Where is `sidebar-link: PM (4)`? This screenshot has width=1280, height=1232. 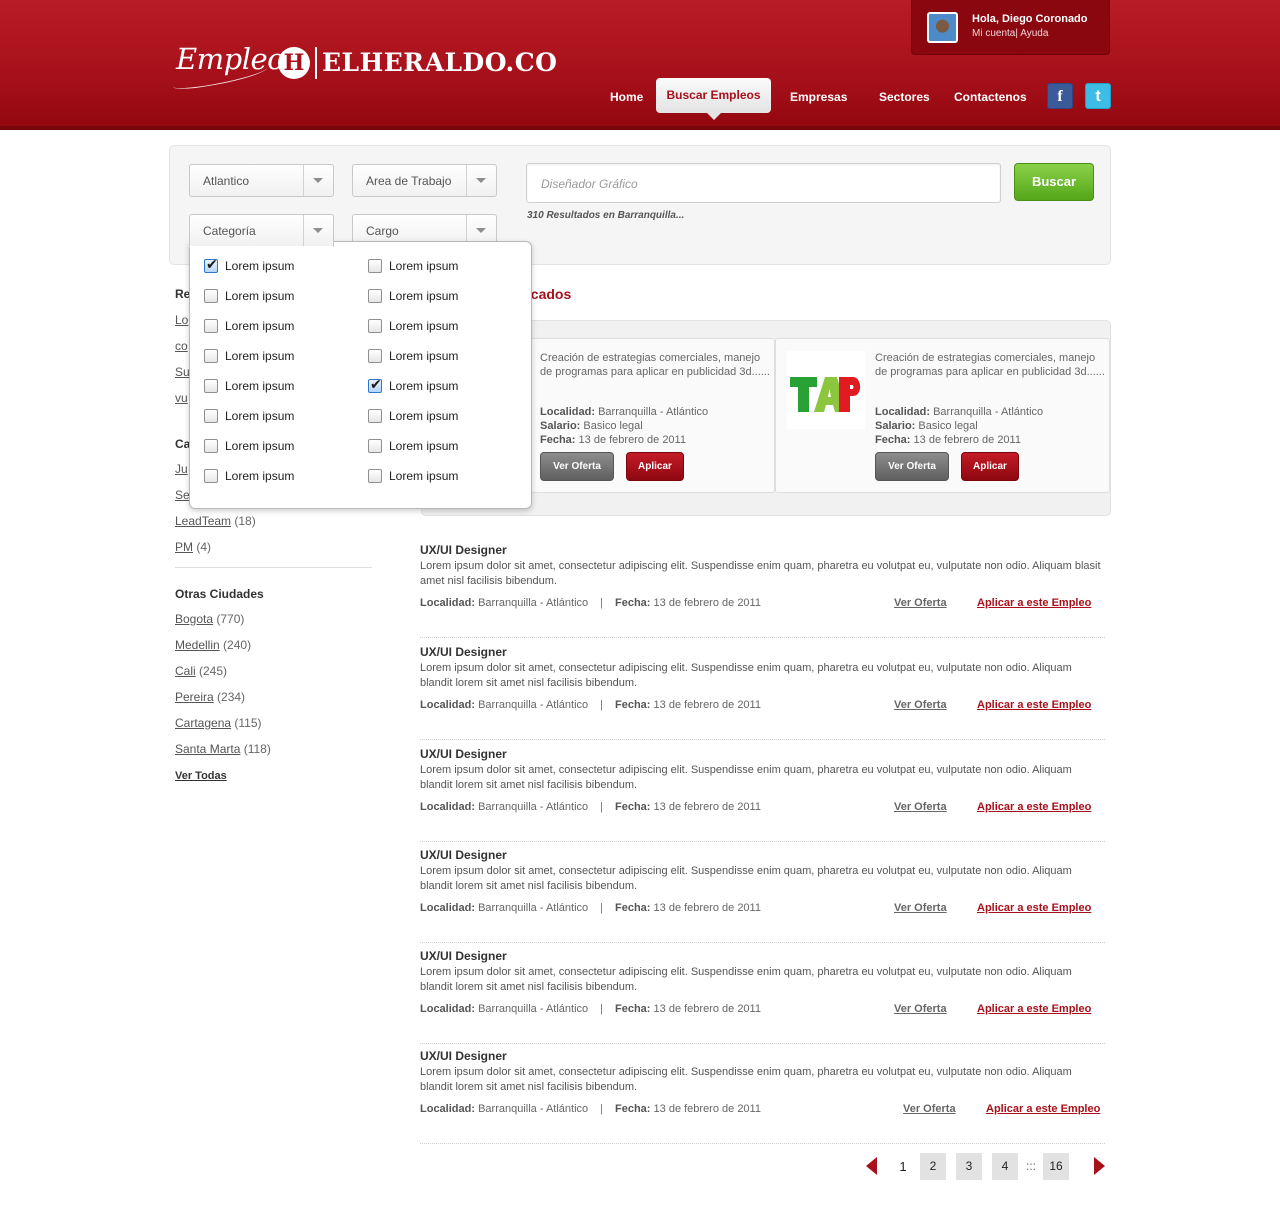 sidebar-link: PM (4) is located at coordinates (193, 547).